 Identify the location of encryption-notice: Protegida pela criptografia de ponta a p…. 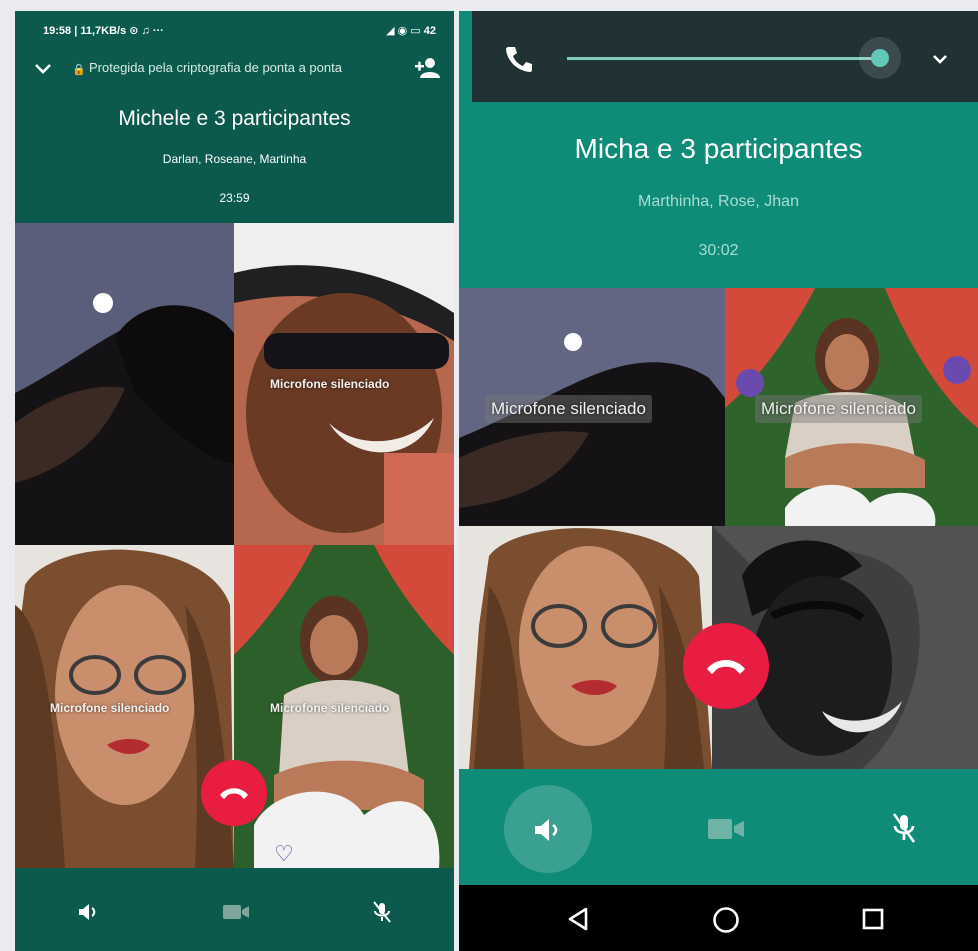
(215, 67).